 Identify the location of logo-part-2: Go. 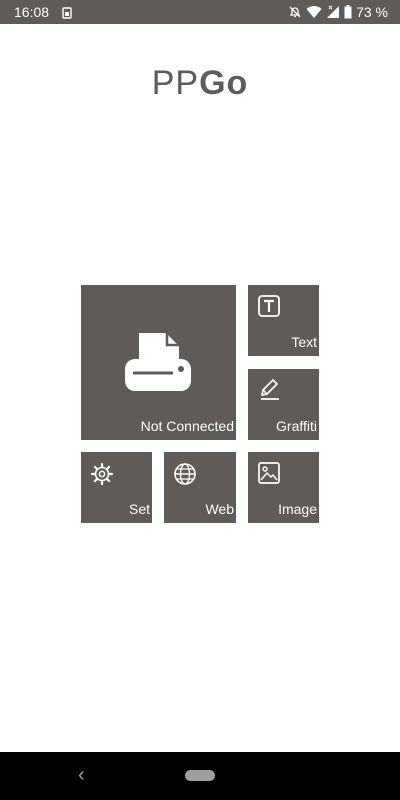
(224, 83).